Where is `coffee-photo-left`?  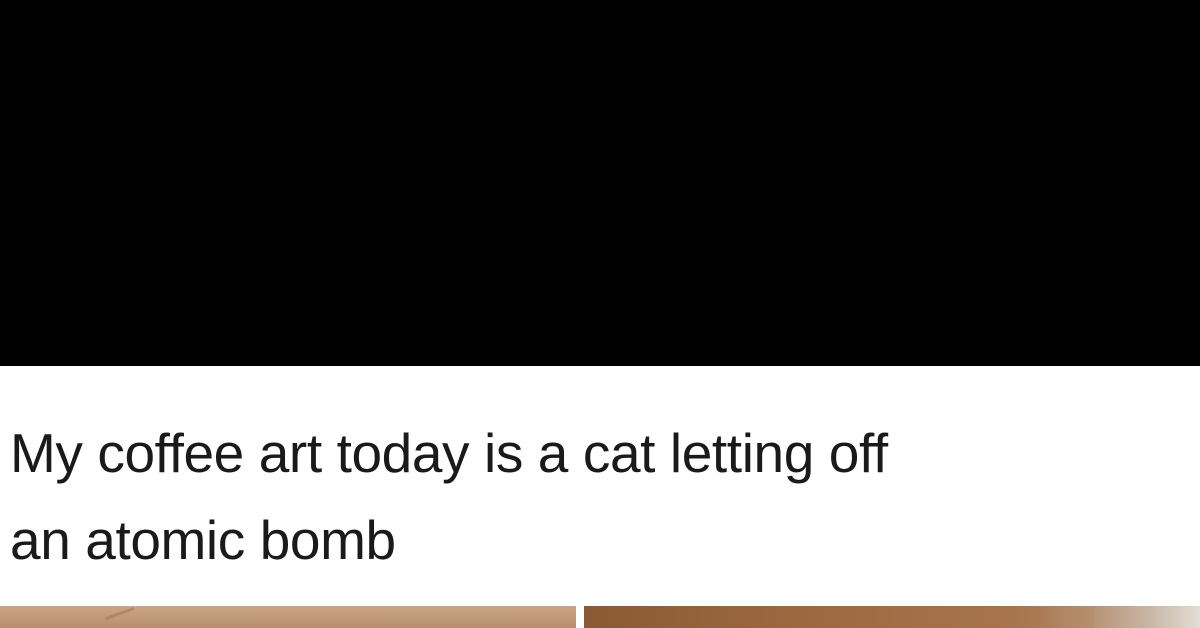
coffee-photo-left is located at coordinates (288, 617).